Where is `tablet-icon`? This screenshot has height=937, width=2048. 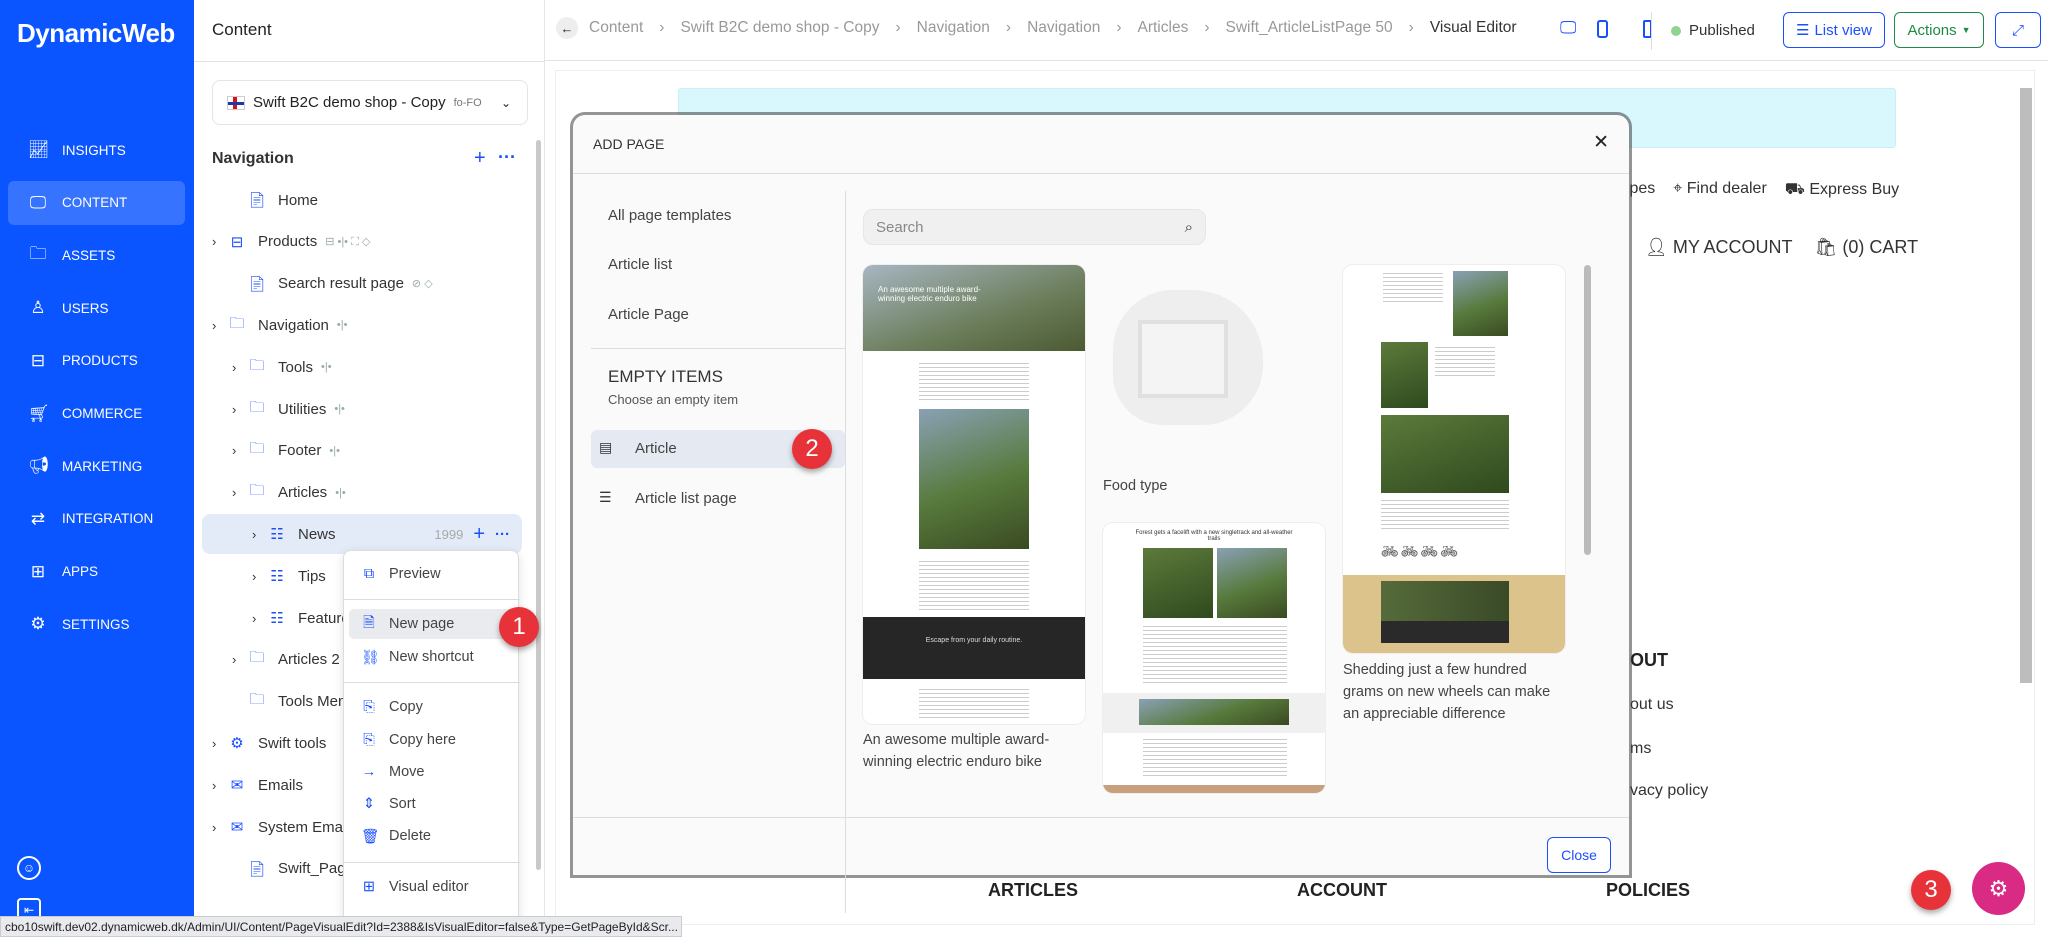 tablet-icon is located at coordinates (1602, 29).